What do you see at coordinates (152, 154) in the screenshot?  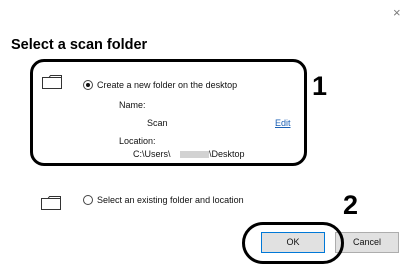 I see `location-prefix: C:\Users\` at bounding box center [152, 154].